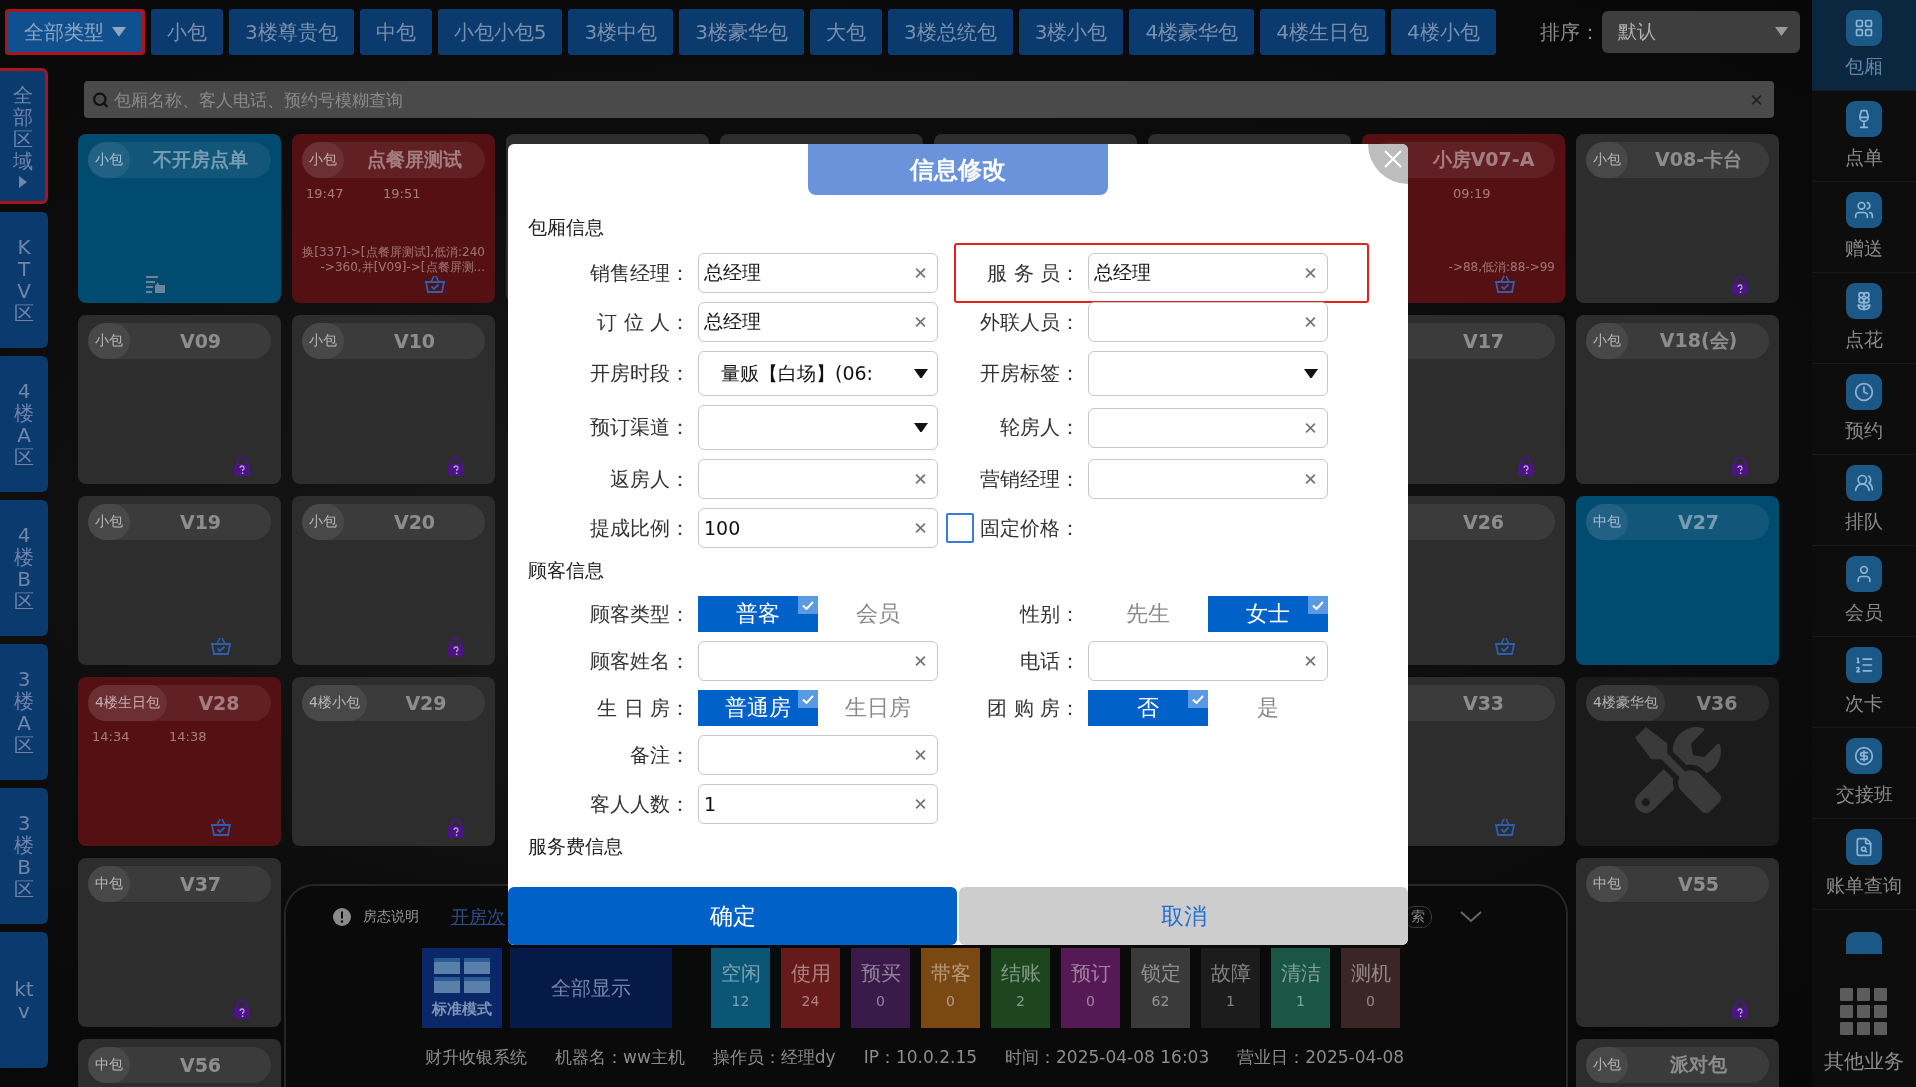 The width and height of the screenshot is (1916, 1087). I want to click on sidebar-item: 会员, so click(1864, 591).